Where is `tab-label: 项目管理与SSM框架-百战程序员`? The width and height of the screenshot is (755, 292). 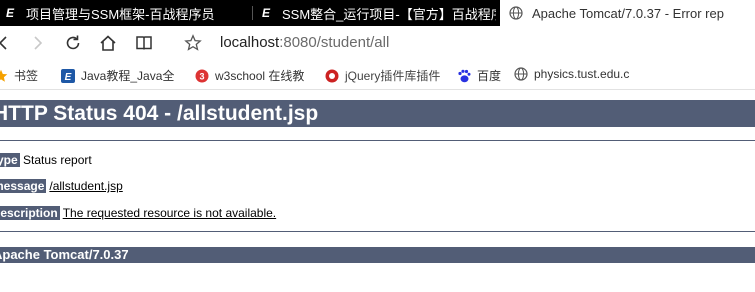
tab-label: 项目管理与SSM框架-百战程序员 is located at coordinates (120, 14).